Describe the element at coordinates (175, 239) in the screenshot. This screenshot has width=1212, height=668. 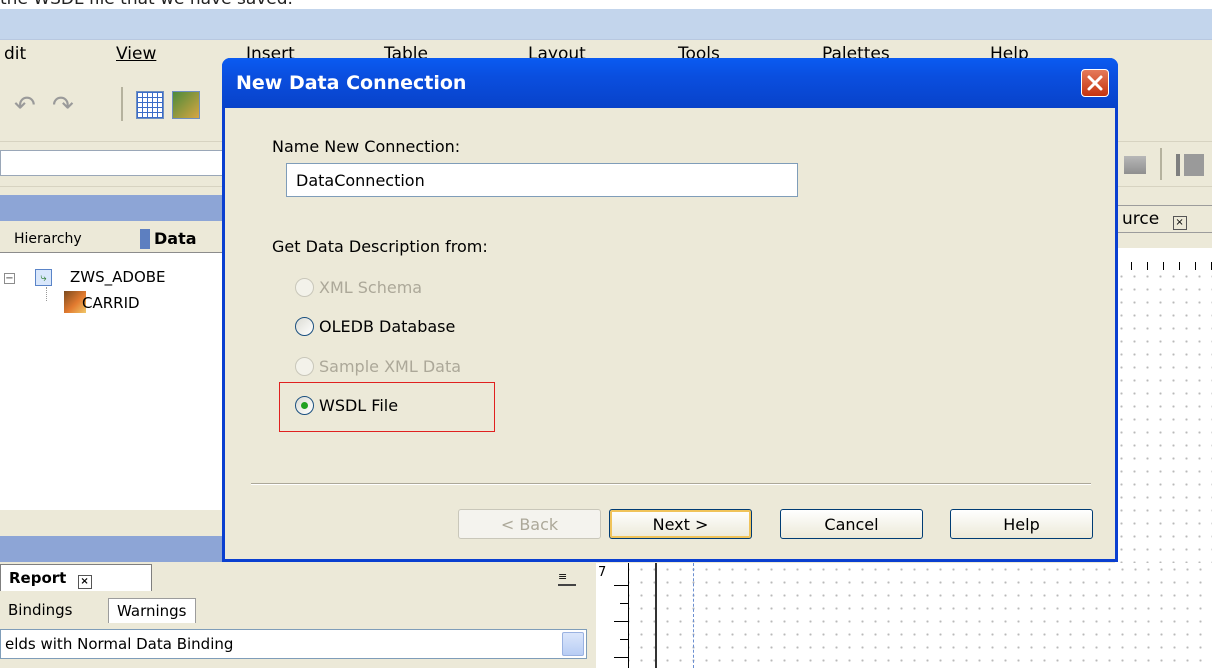
I see `tab-data-view: Data` at that location.